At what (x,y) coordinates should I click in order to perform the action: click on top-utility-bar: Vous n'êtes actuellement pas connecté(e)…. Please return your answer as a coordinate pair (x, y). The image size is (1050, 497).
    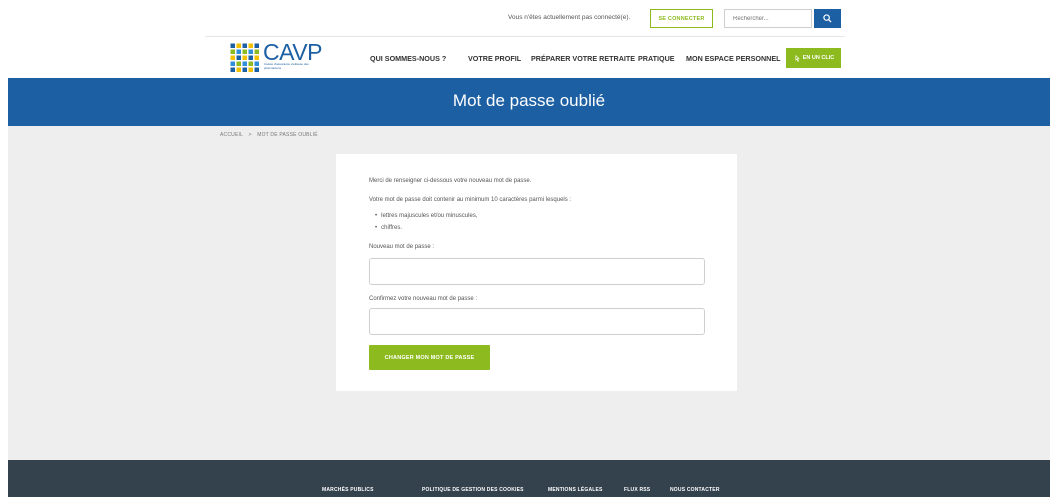
    Looking at the image, I should click on (525, 18).